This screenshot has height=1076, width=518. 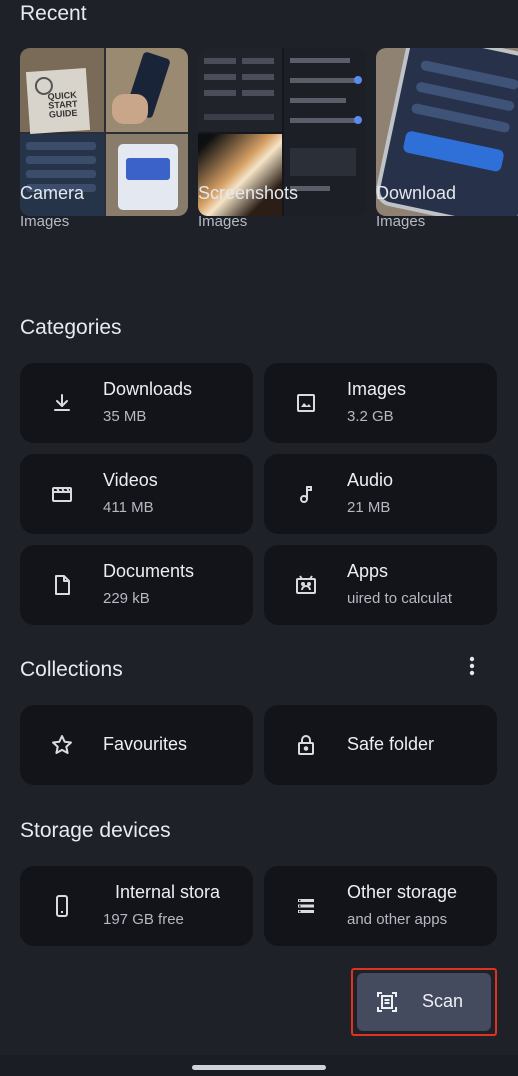 I want to click on storage-section-title: Storage devices, so click(x=95, y=830).